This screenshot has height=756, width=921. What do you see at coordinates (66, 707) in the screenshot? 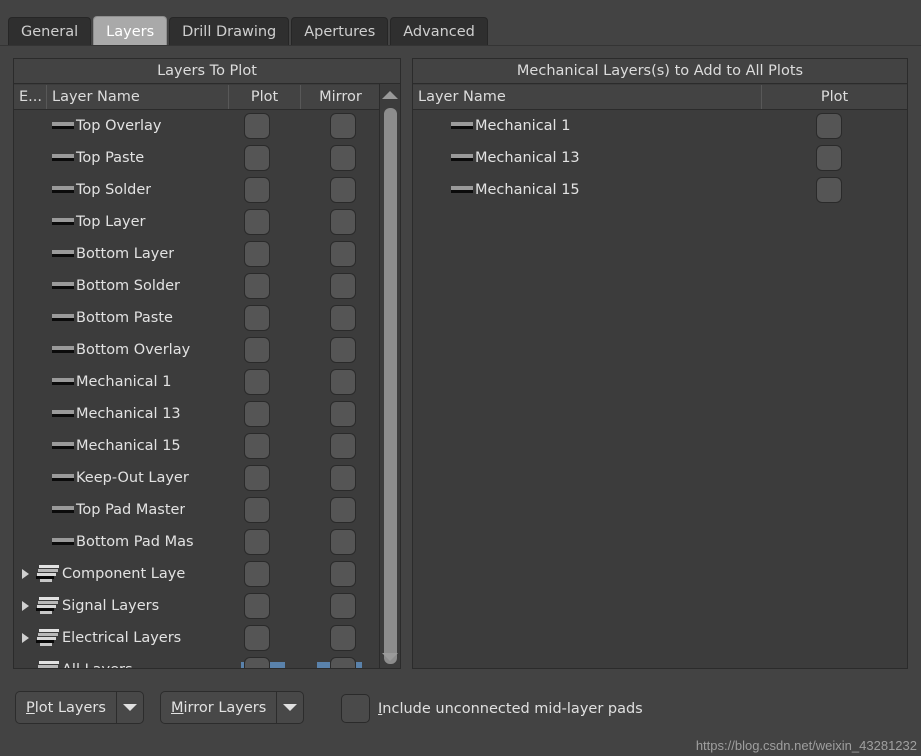
I see `plot-layers-label: Plot Layers` at bounding box center [66, 707].